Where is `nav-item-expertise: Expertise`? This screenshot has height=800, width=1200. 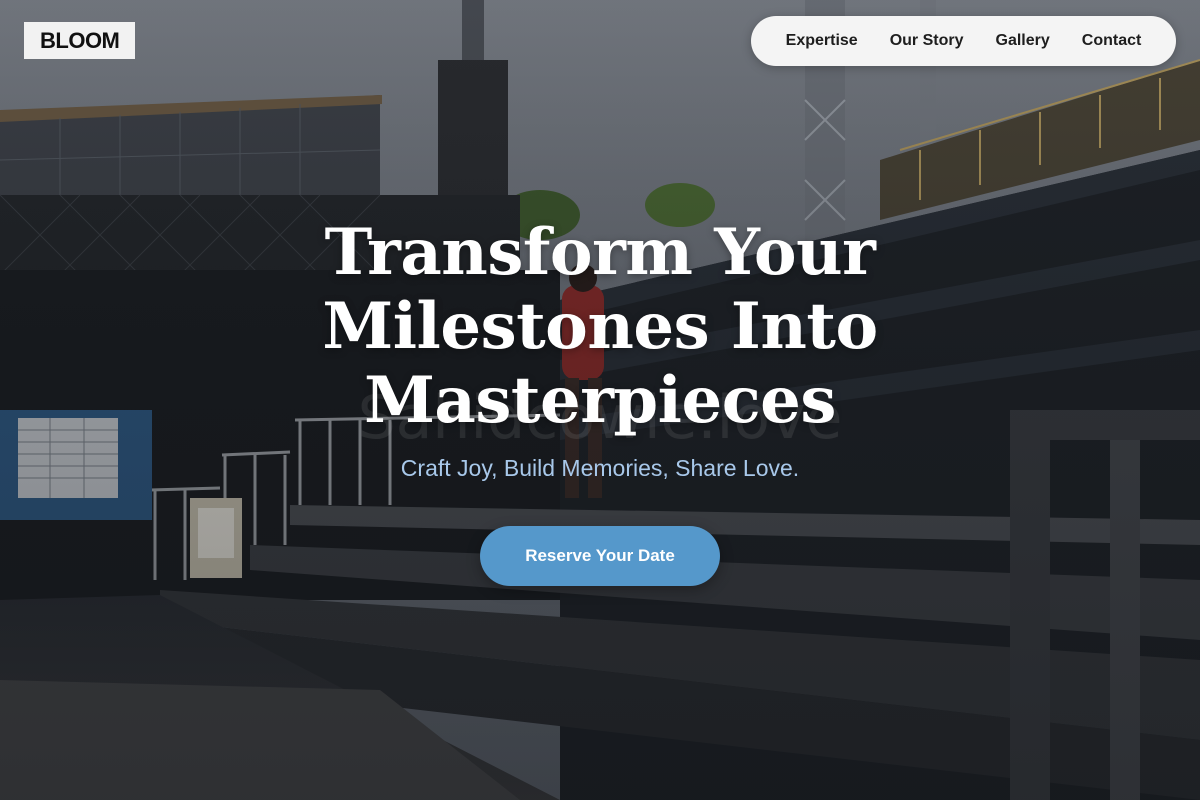
nav-item-expertise: Expertise is located at coordinates (822, 41).